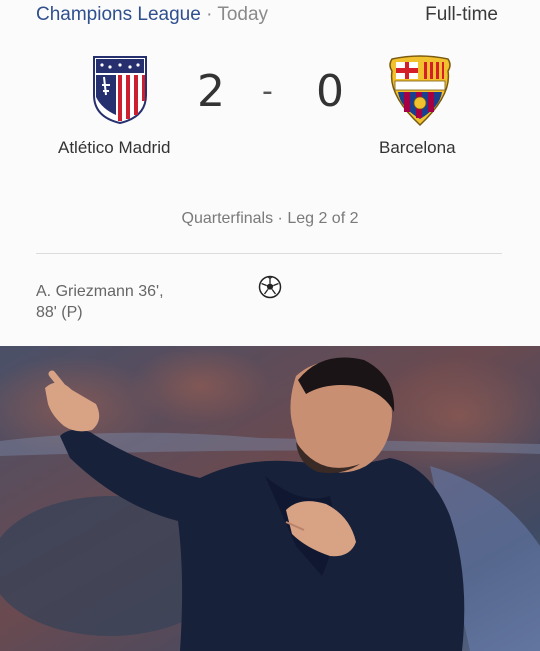 The image size is (540, 651). Describe the element at coordinates (114, 148) in the screenshot. I see `home-team-name: Atlético Madrid` at that location.